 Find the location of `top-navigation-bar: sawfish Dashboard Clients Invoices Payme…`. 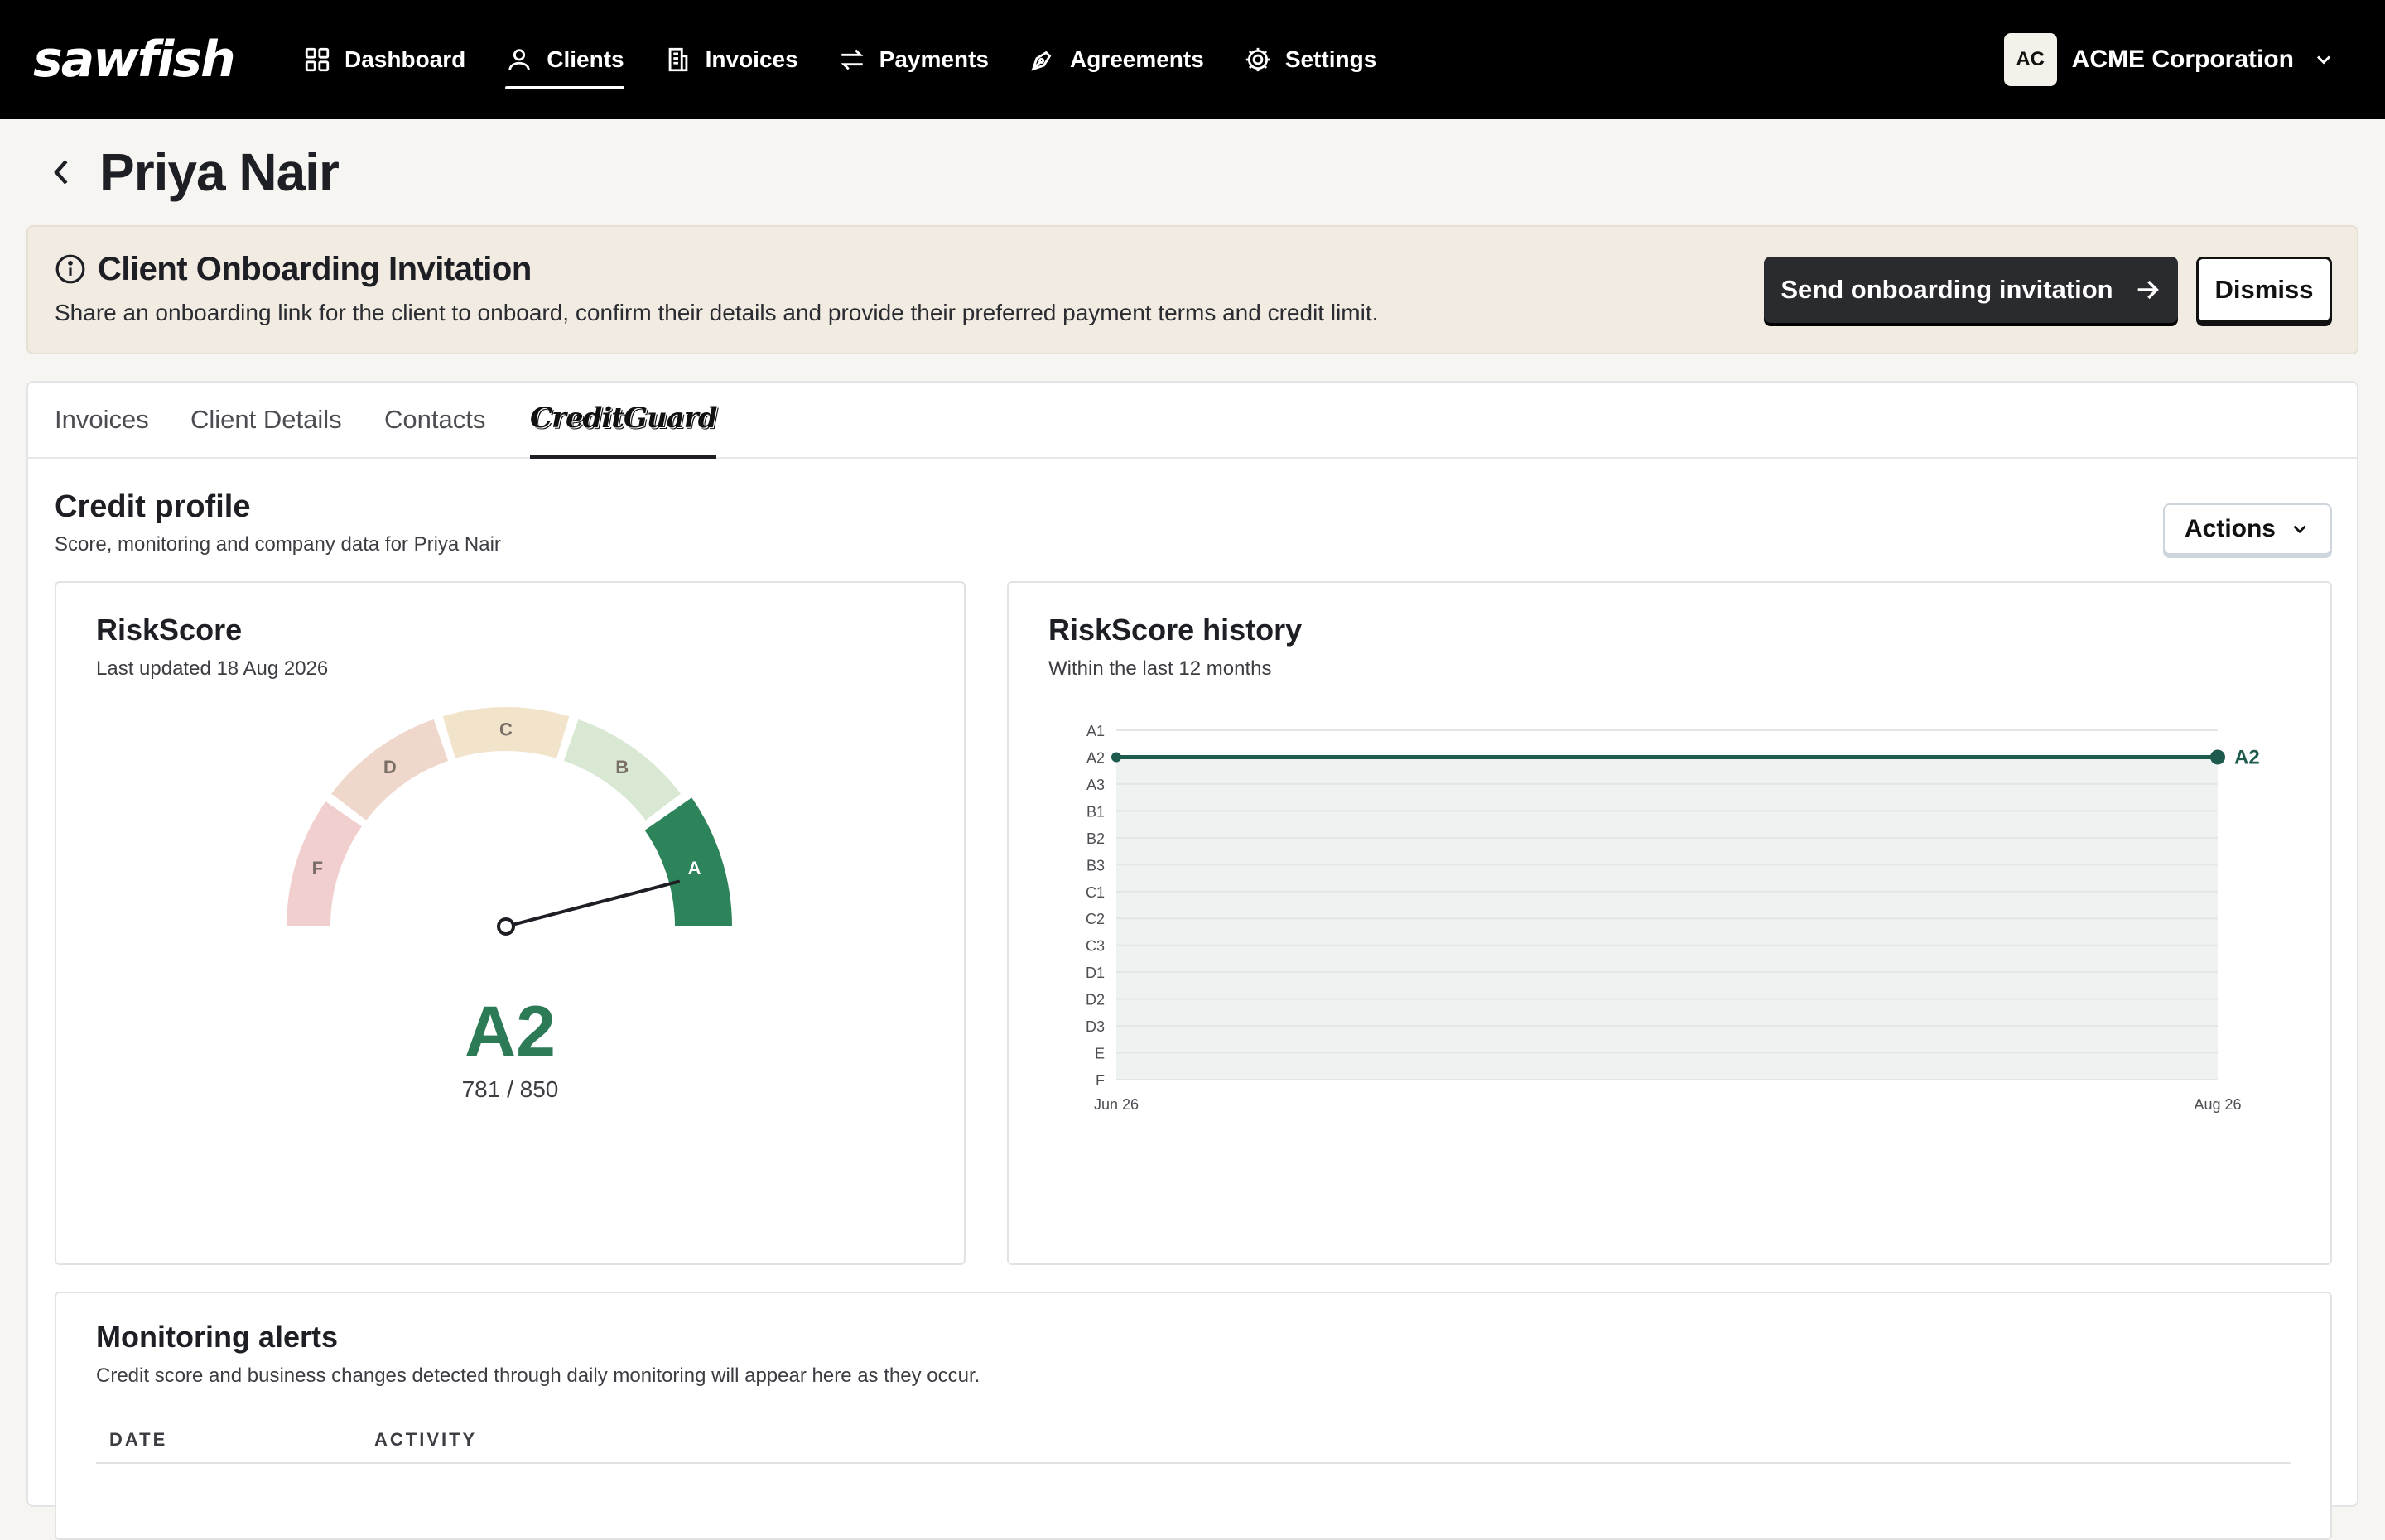

top-navigation-bar: sawfish Dashboard Clients Invoices Payme… is located at coordinates (1192, 60).